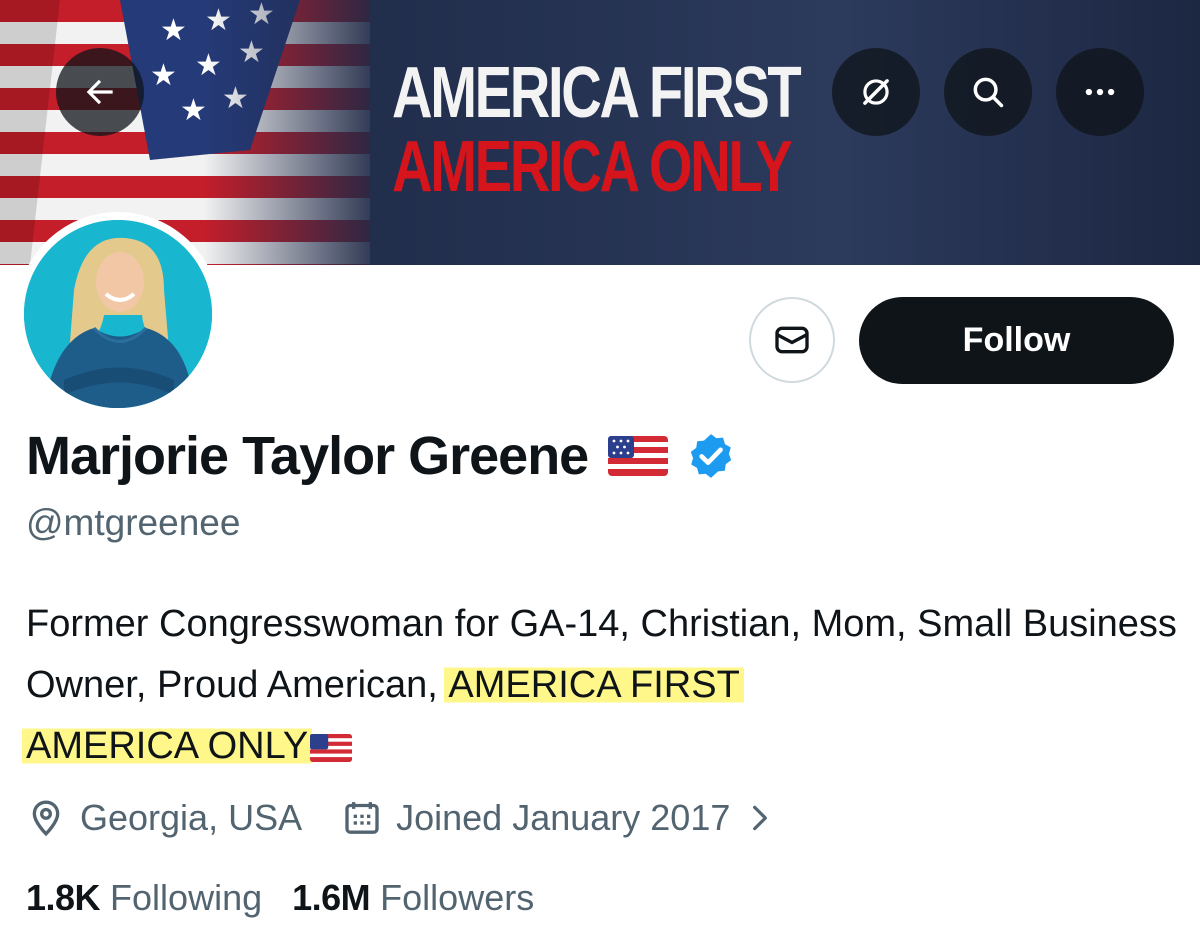 Image resolution: width=1200 pixels, height=927 pixels. I want to click on arrow-left-icon, so click(99, 92).